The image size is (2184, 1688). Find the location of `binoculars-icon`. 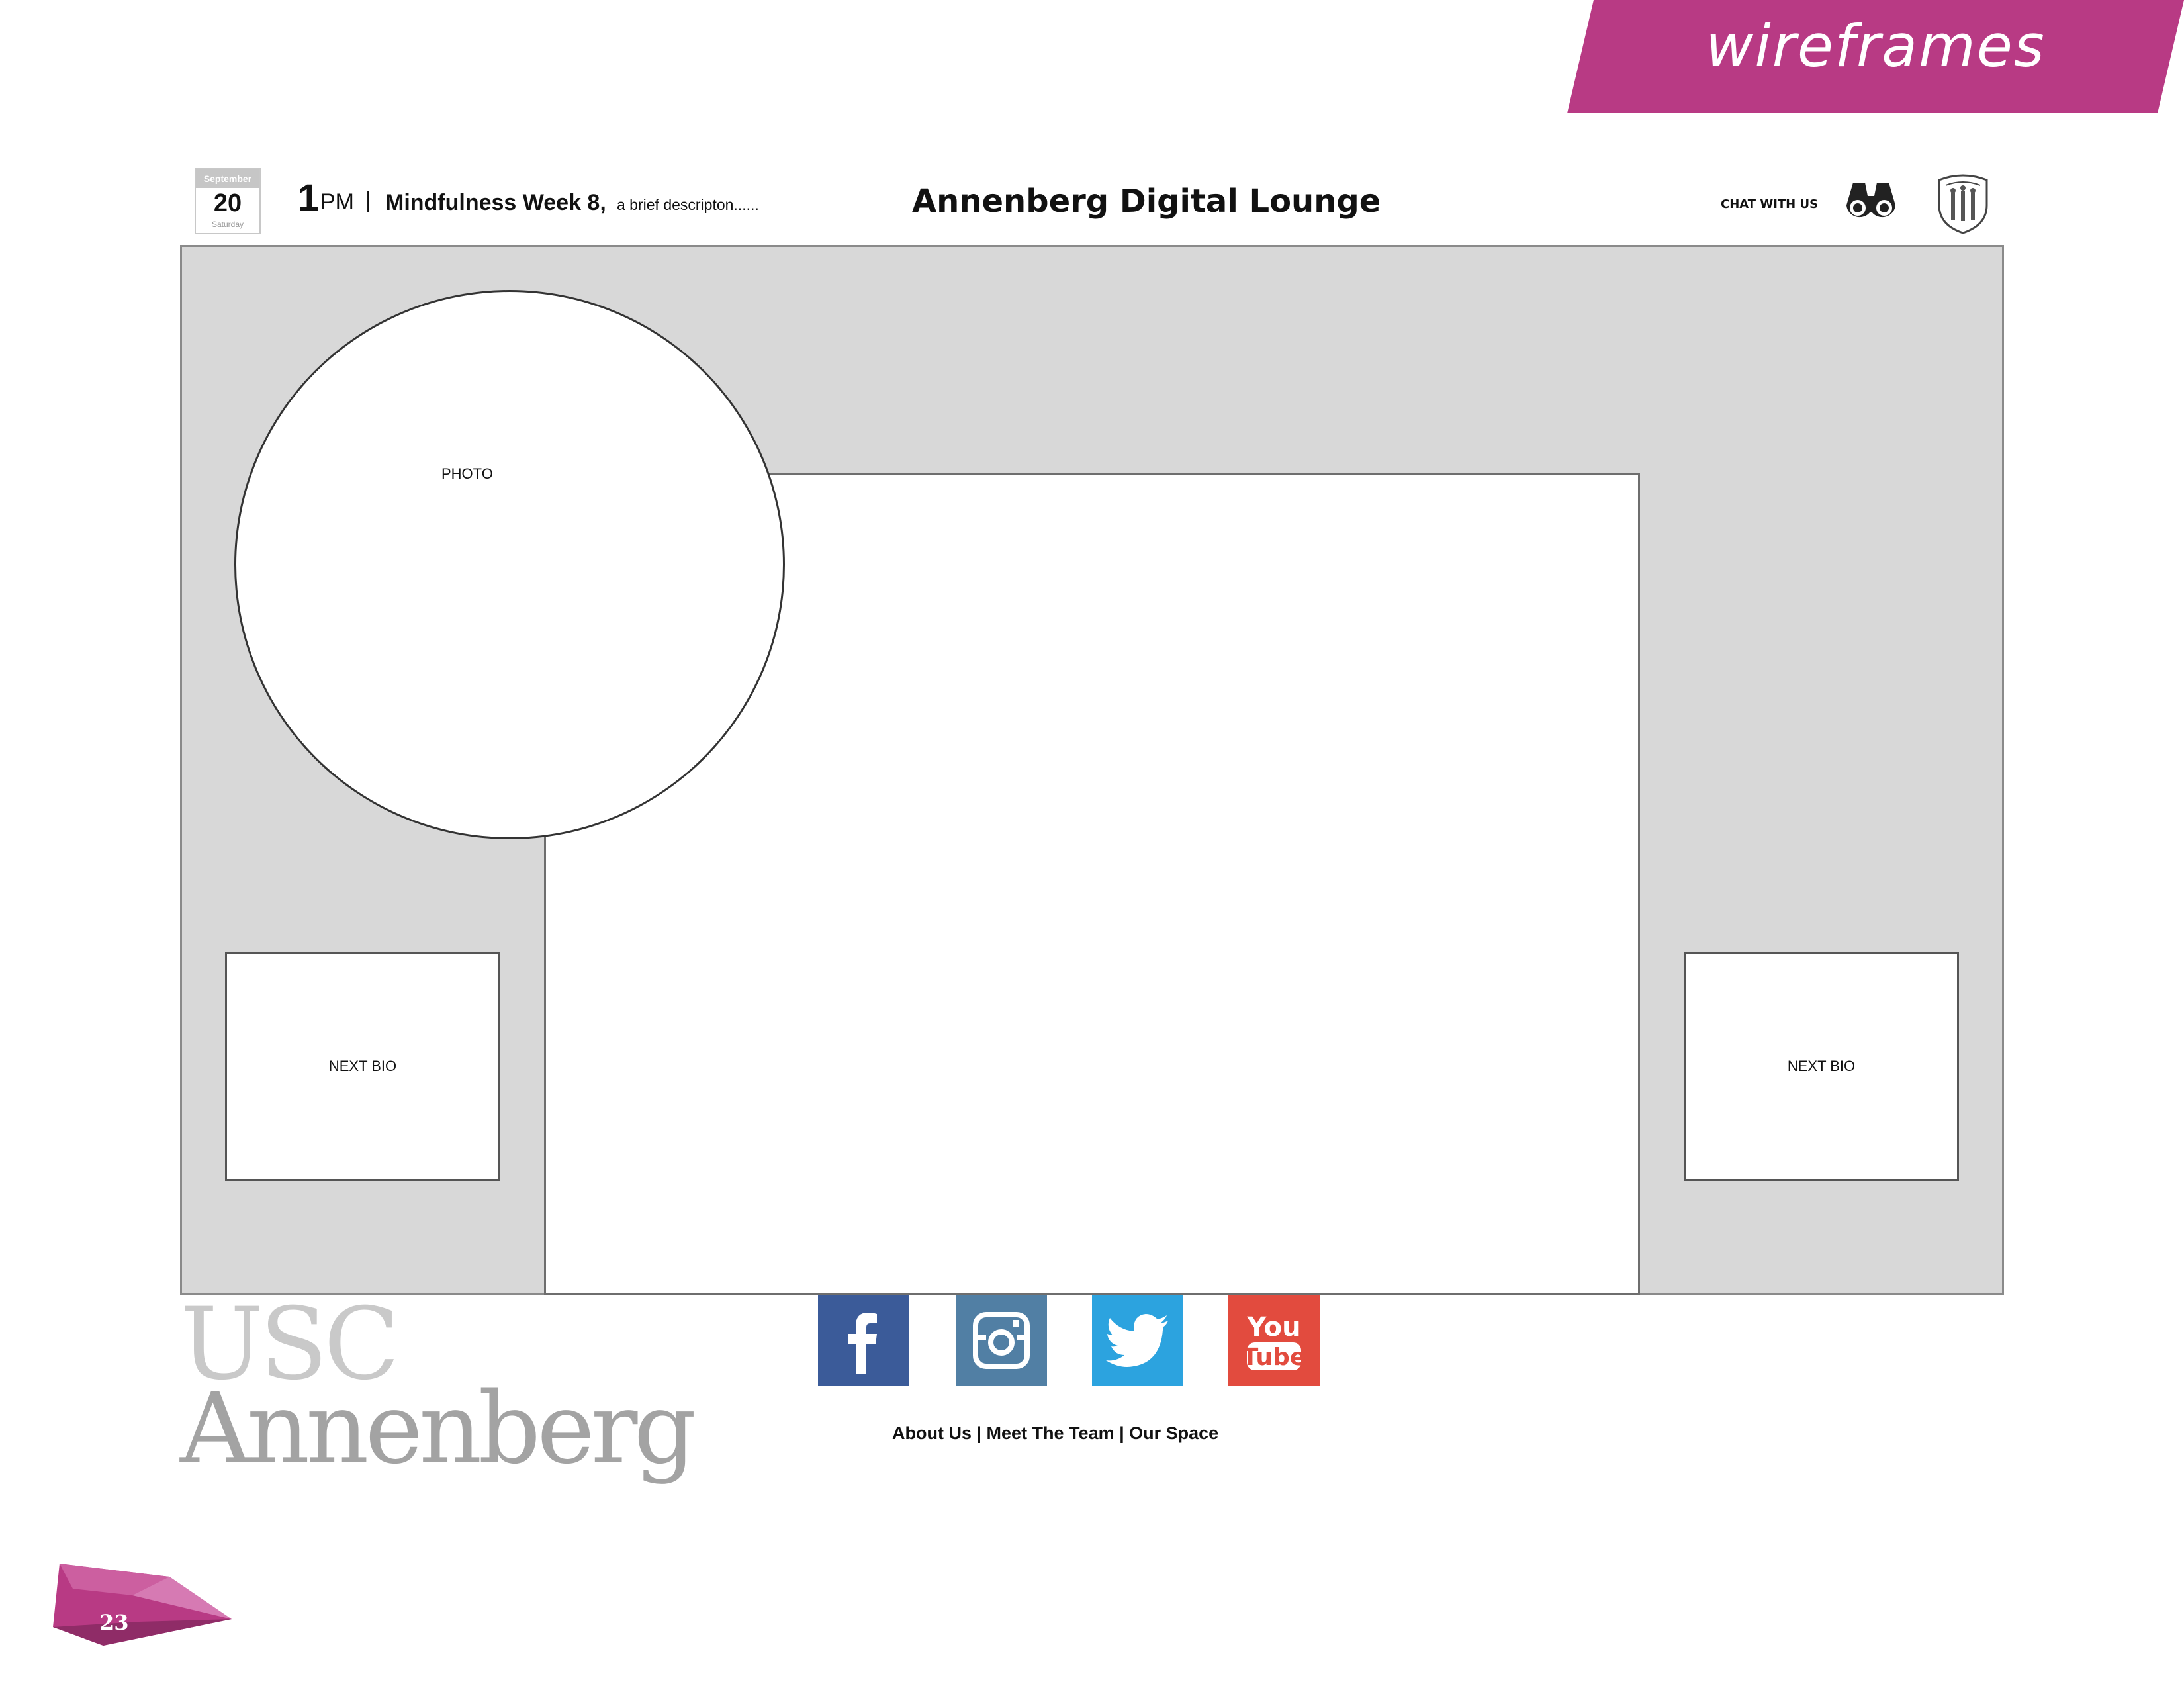

binoculars-icon is located at coordinates (1871, 200).